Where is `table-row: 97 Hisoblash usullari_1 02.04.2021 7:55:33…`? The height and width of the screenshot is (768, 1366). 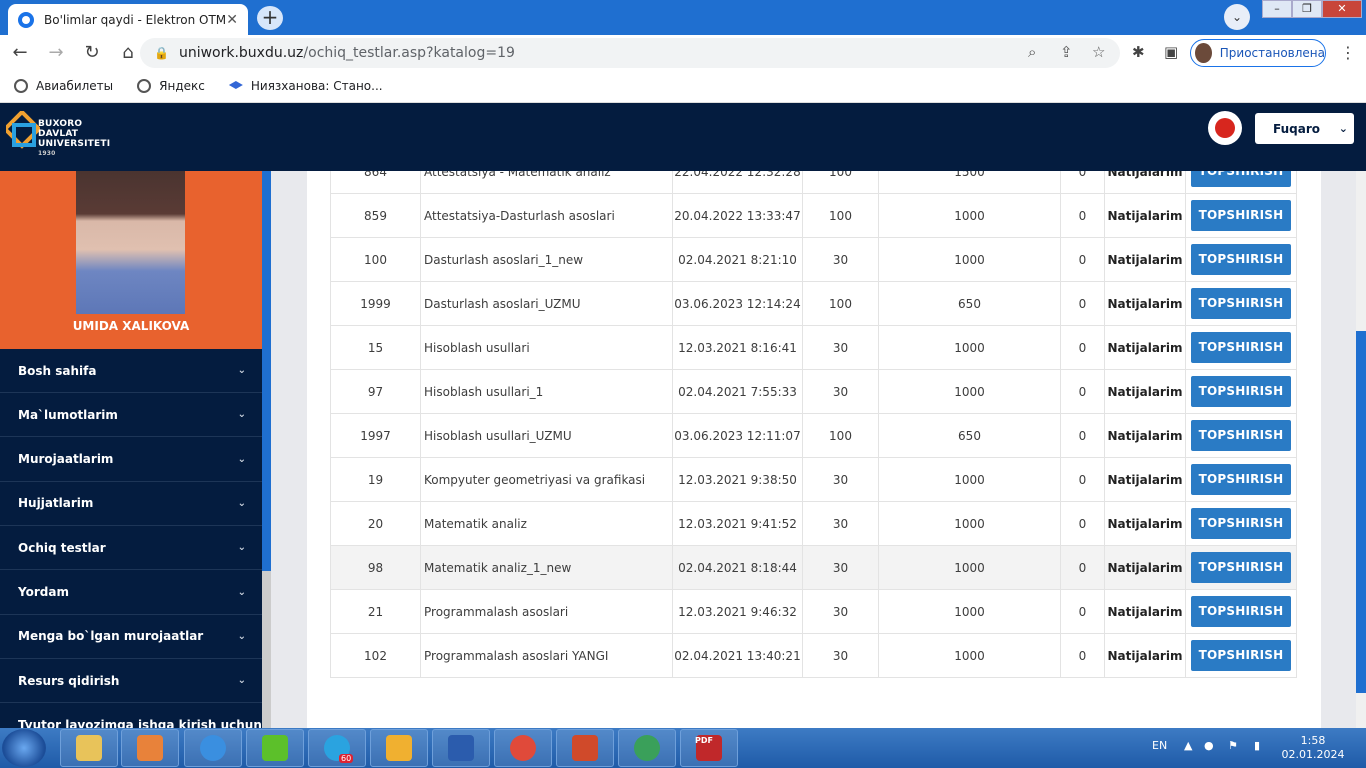
table-row: 97 Hisoblash usullari_1 02.04.2021 7:55:33… is located at coordinates (813, 391).